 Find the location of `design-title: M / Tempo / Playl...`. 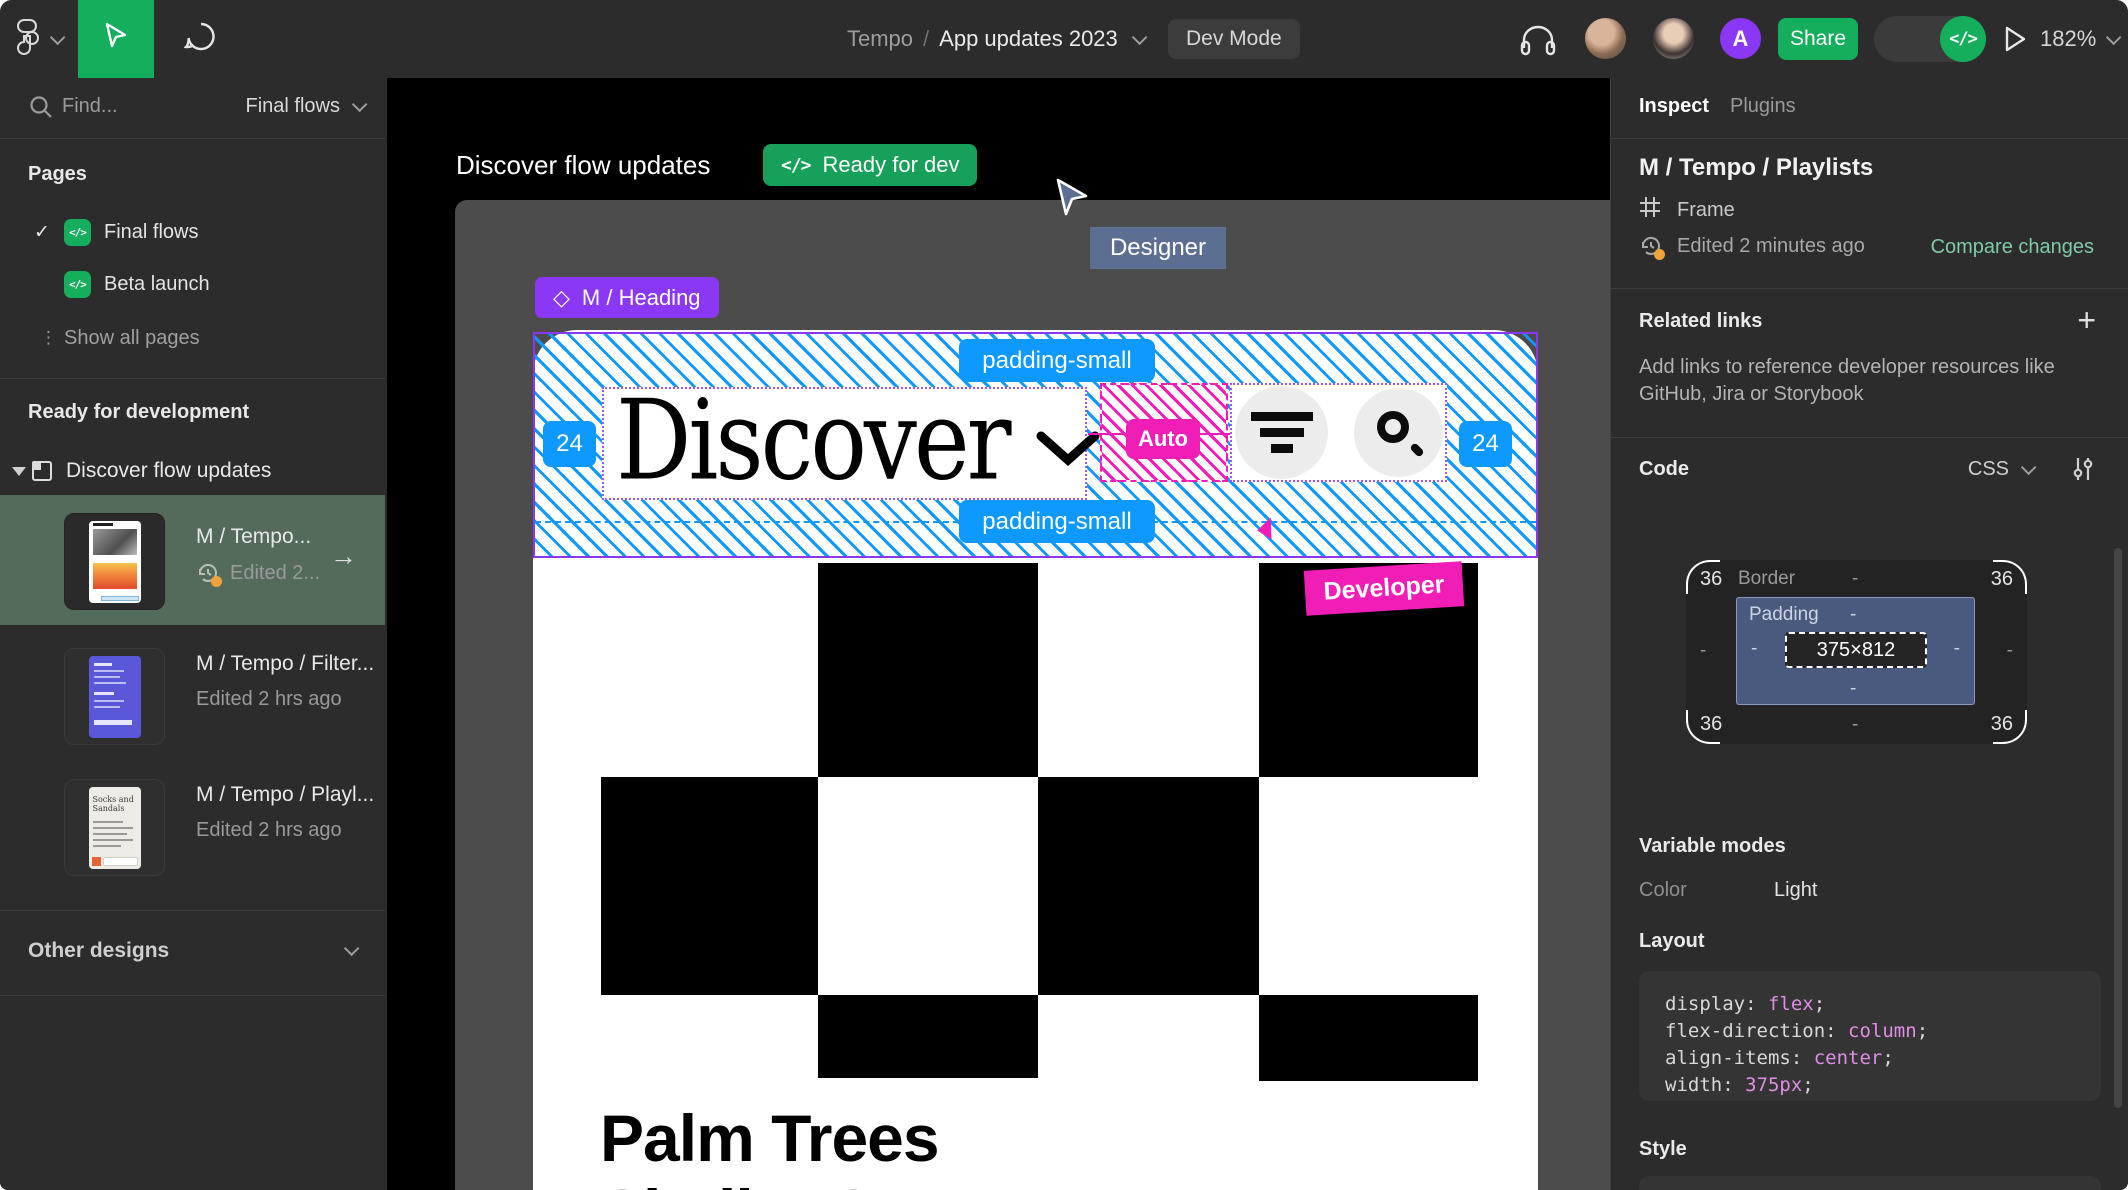

design-title: M / Tempo / Playl... is located at coordinates (285, 794).